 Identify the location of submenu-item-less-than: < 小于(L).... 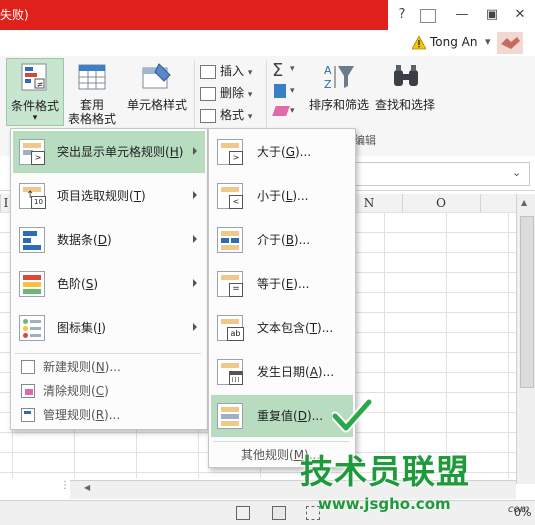
(282, 196).